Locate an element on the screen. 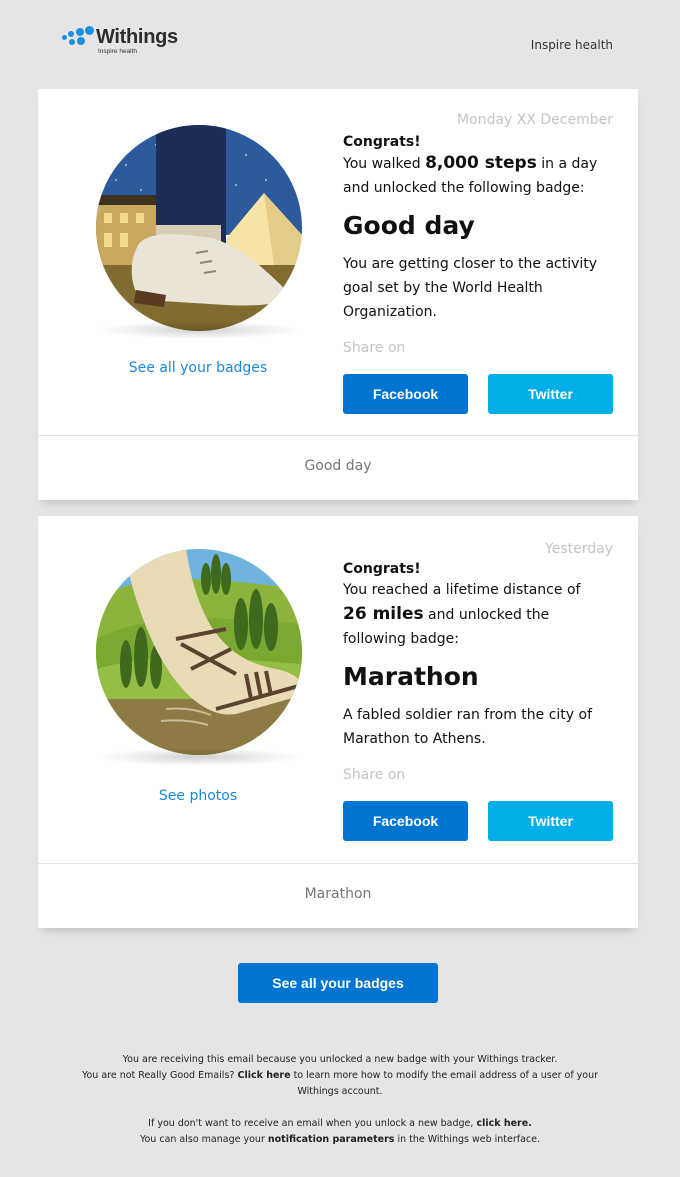  logo-name: Withings is located at coordinates (137, 37).